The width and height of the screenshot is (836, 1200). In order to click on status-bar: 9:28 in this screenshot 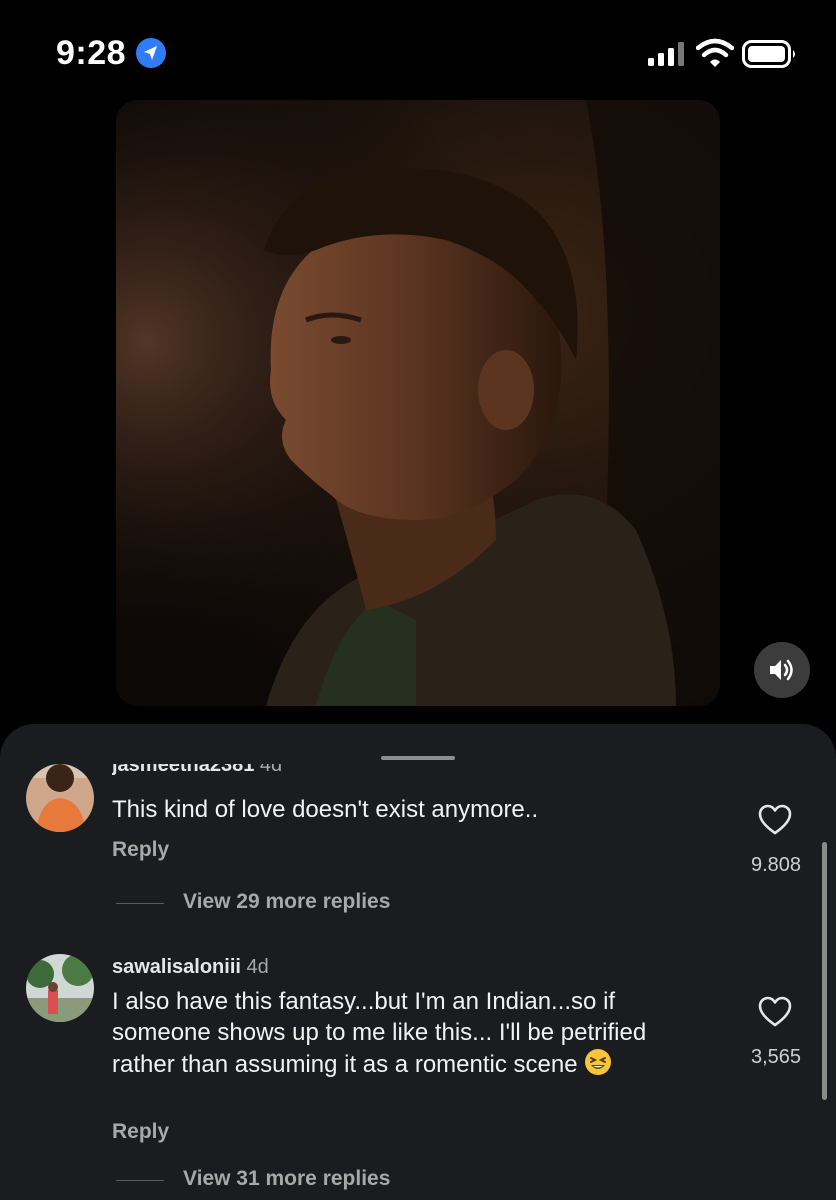, I will do `click(418, 50)`.